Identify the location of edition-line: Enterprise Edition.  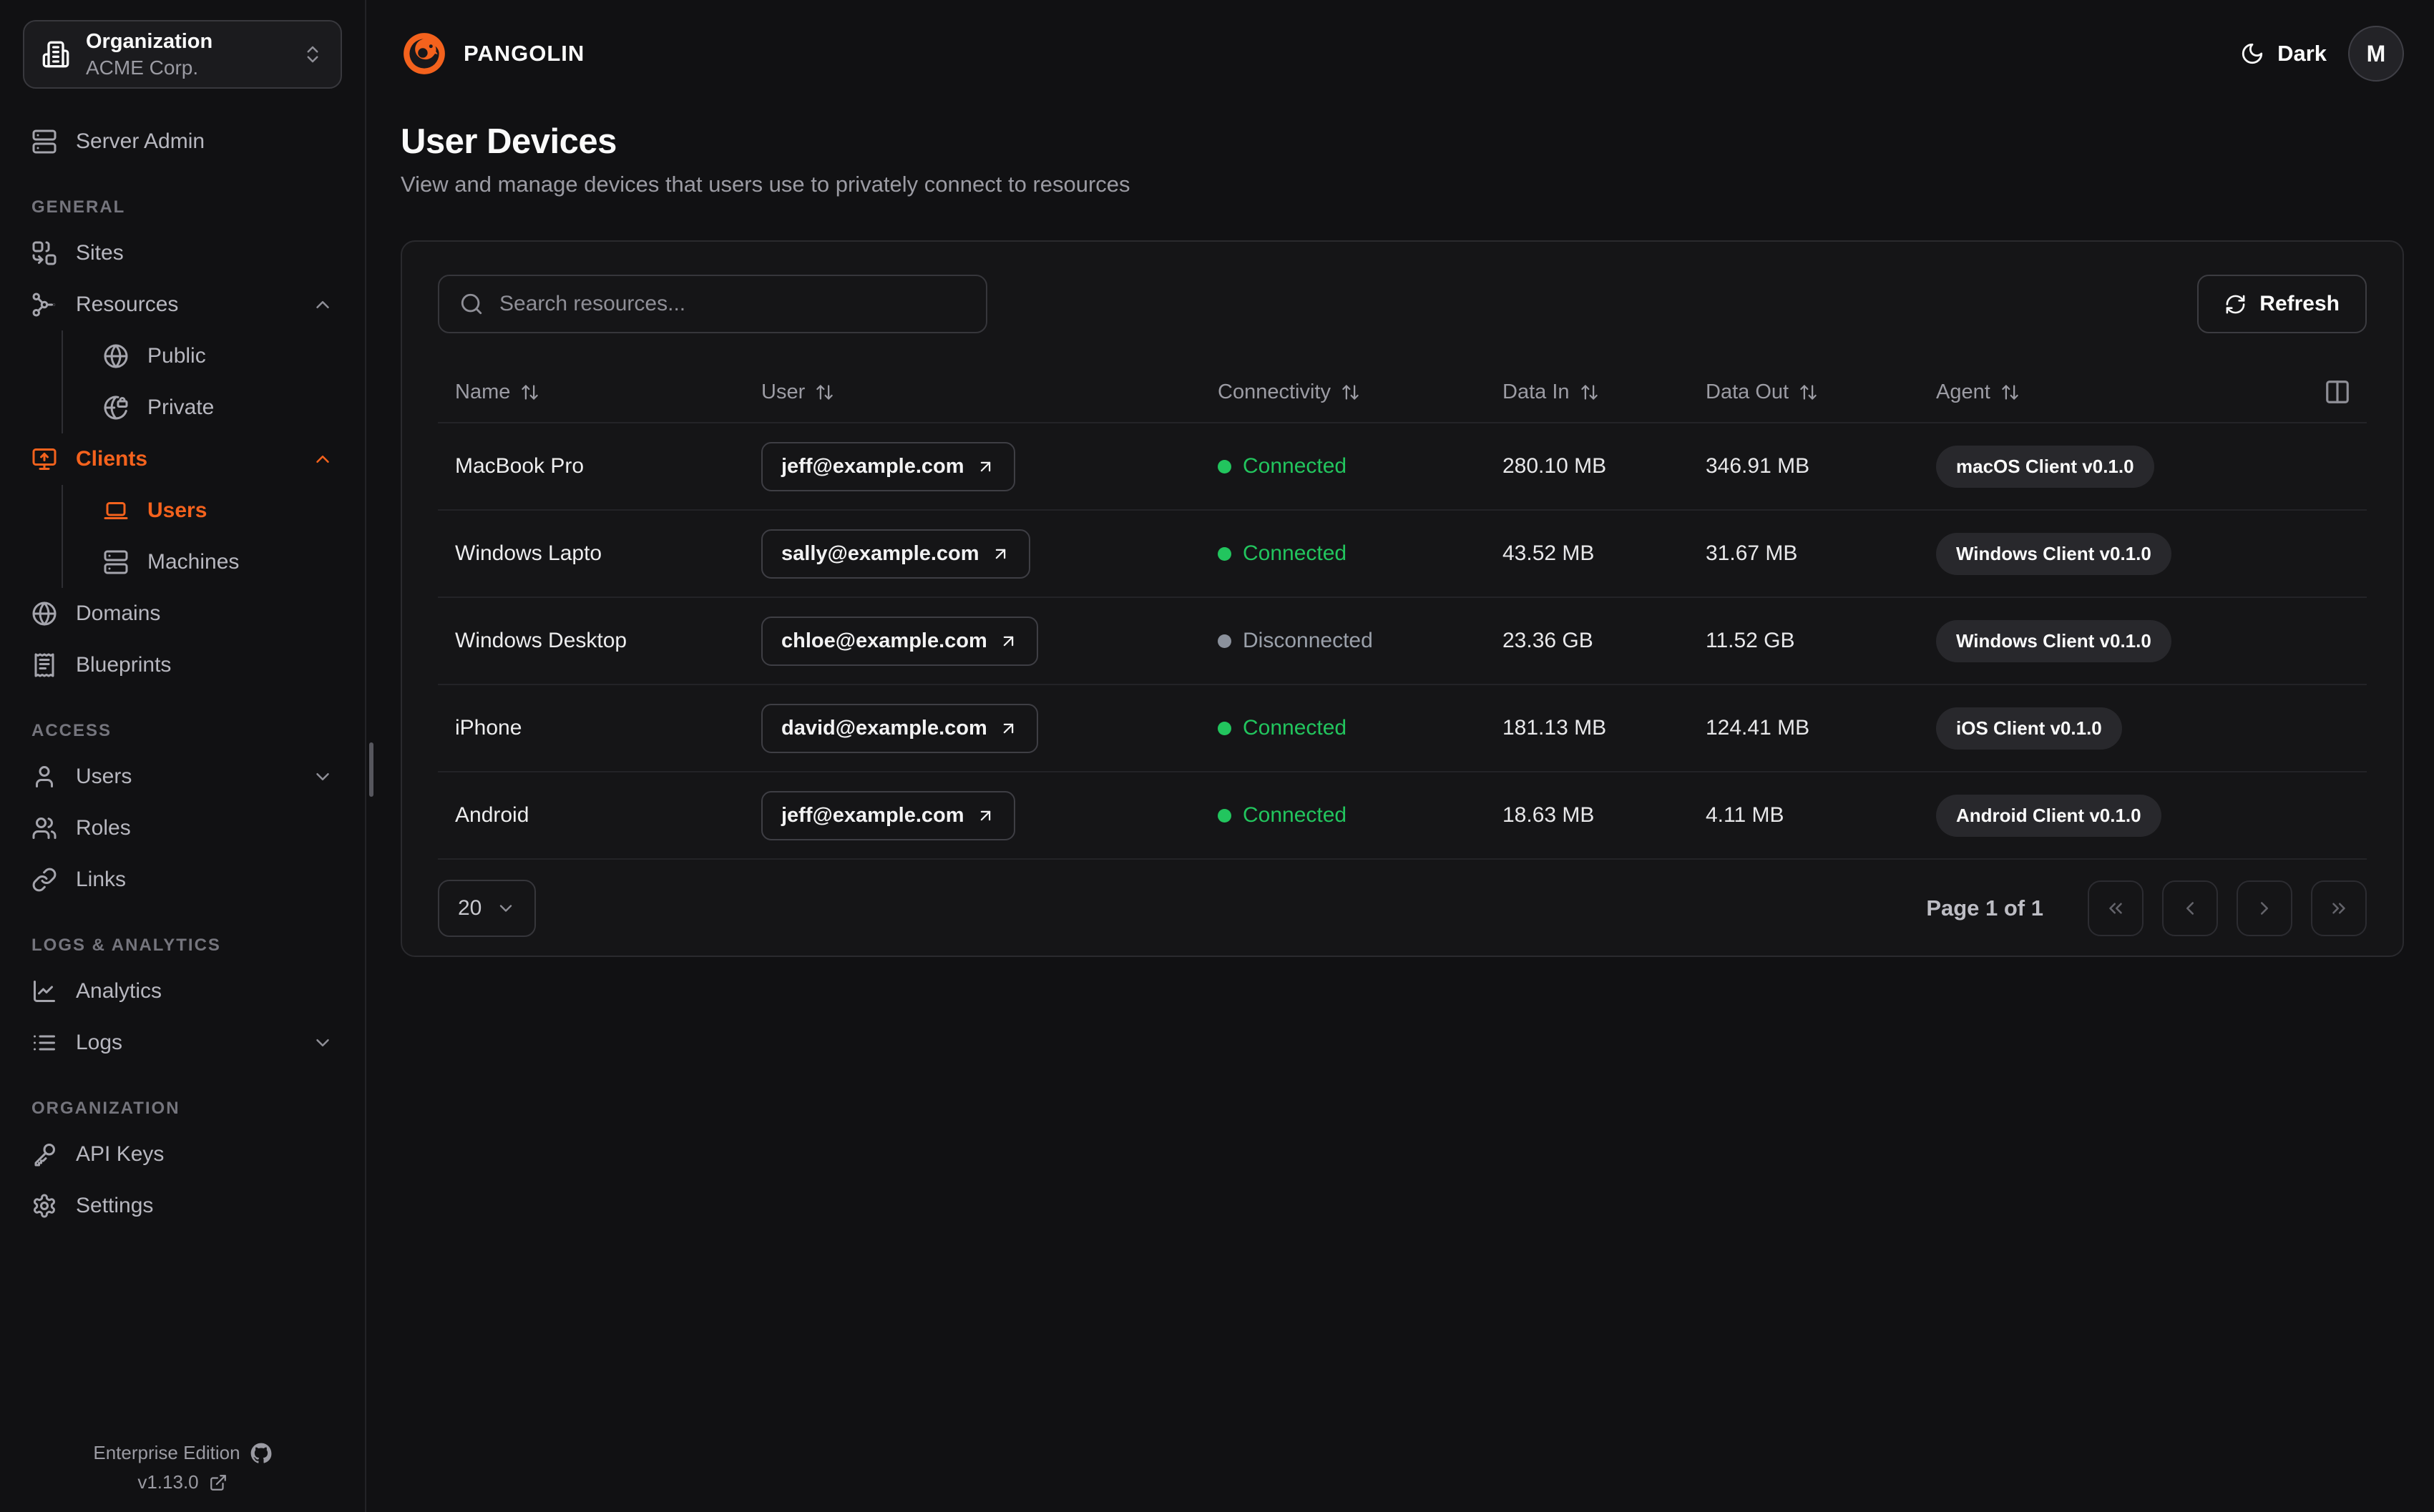
(182, 1453).